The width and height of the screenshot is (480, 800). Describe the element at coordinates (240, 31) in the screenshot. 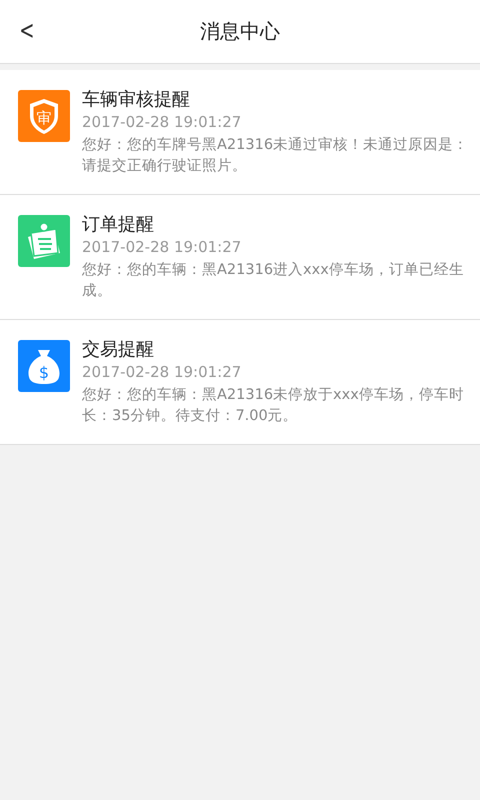

I see `page-title: 消息中心` at that location.